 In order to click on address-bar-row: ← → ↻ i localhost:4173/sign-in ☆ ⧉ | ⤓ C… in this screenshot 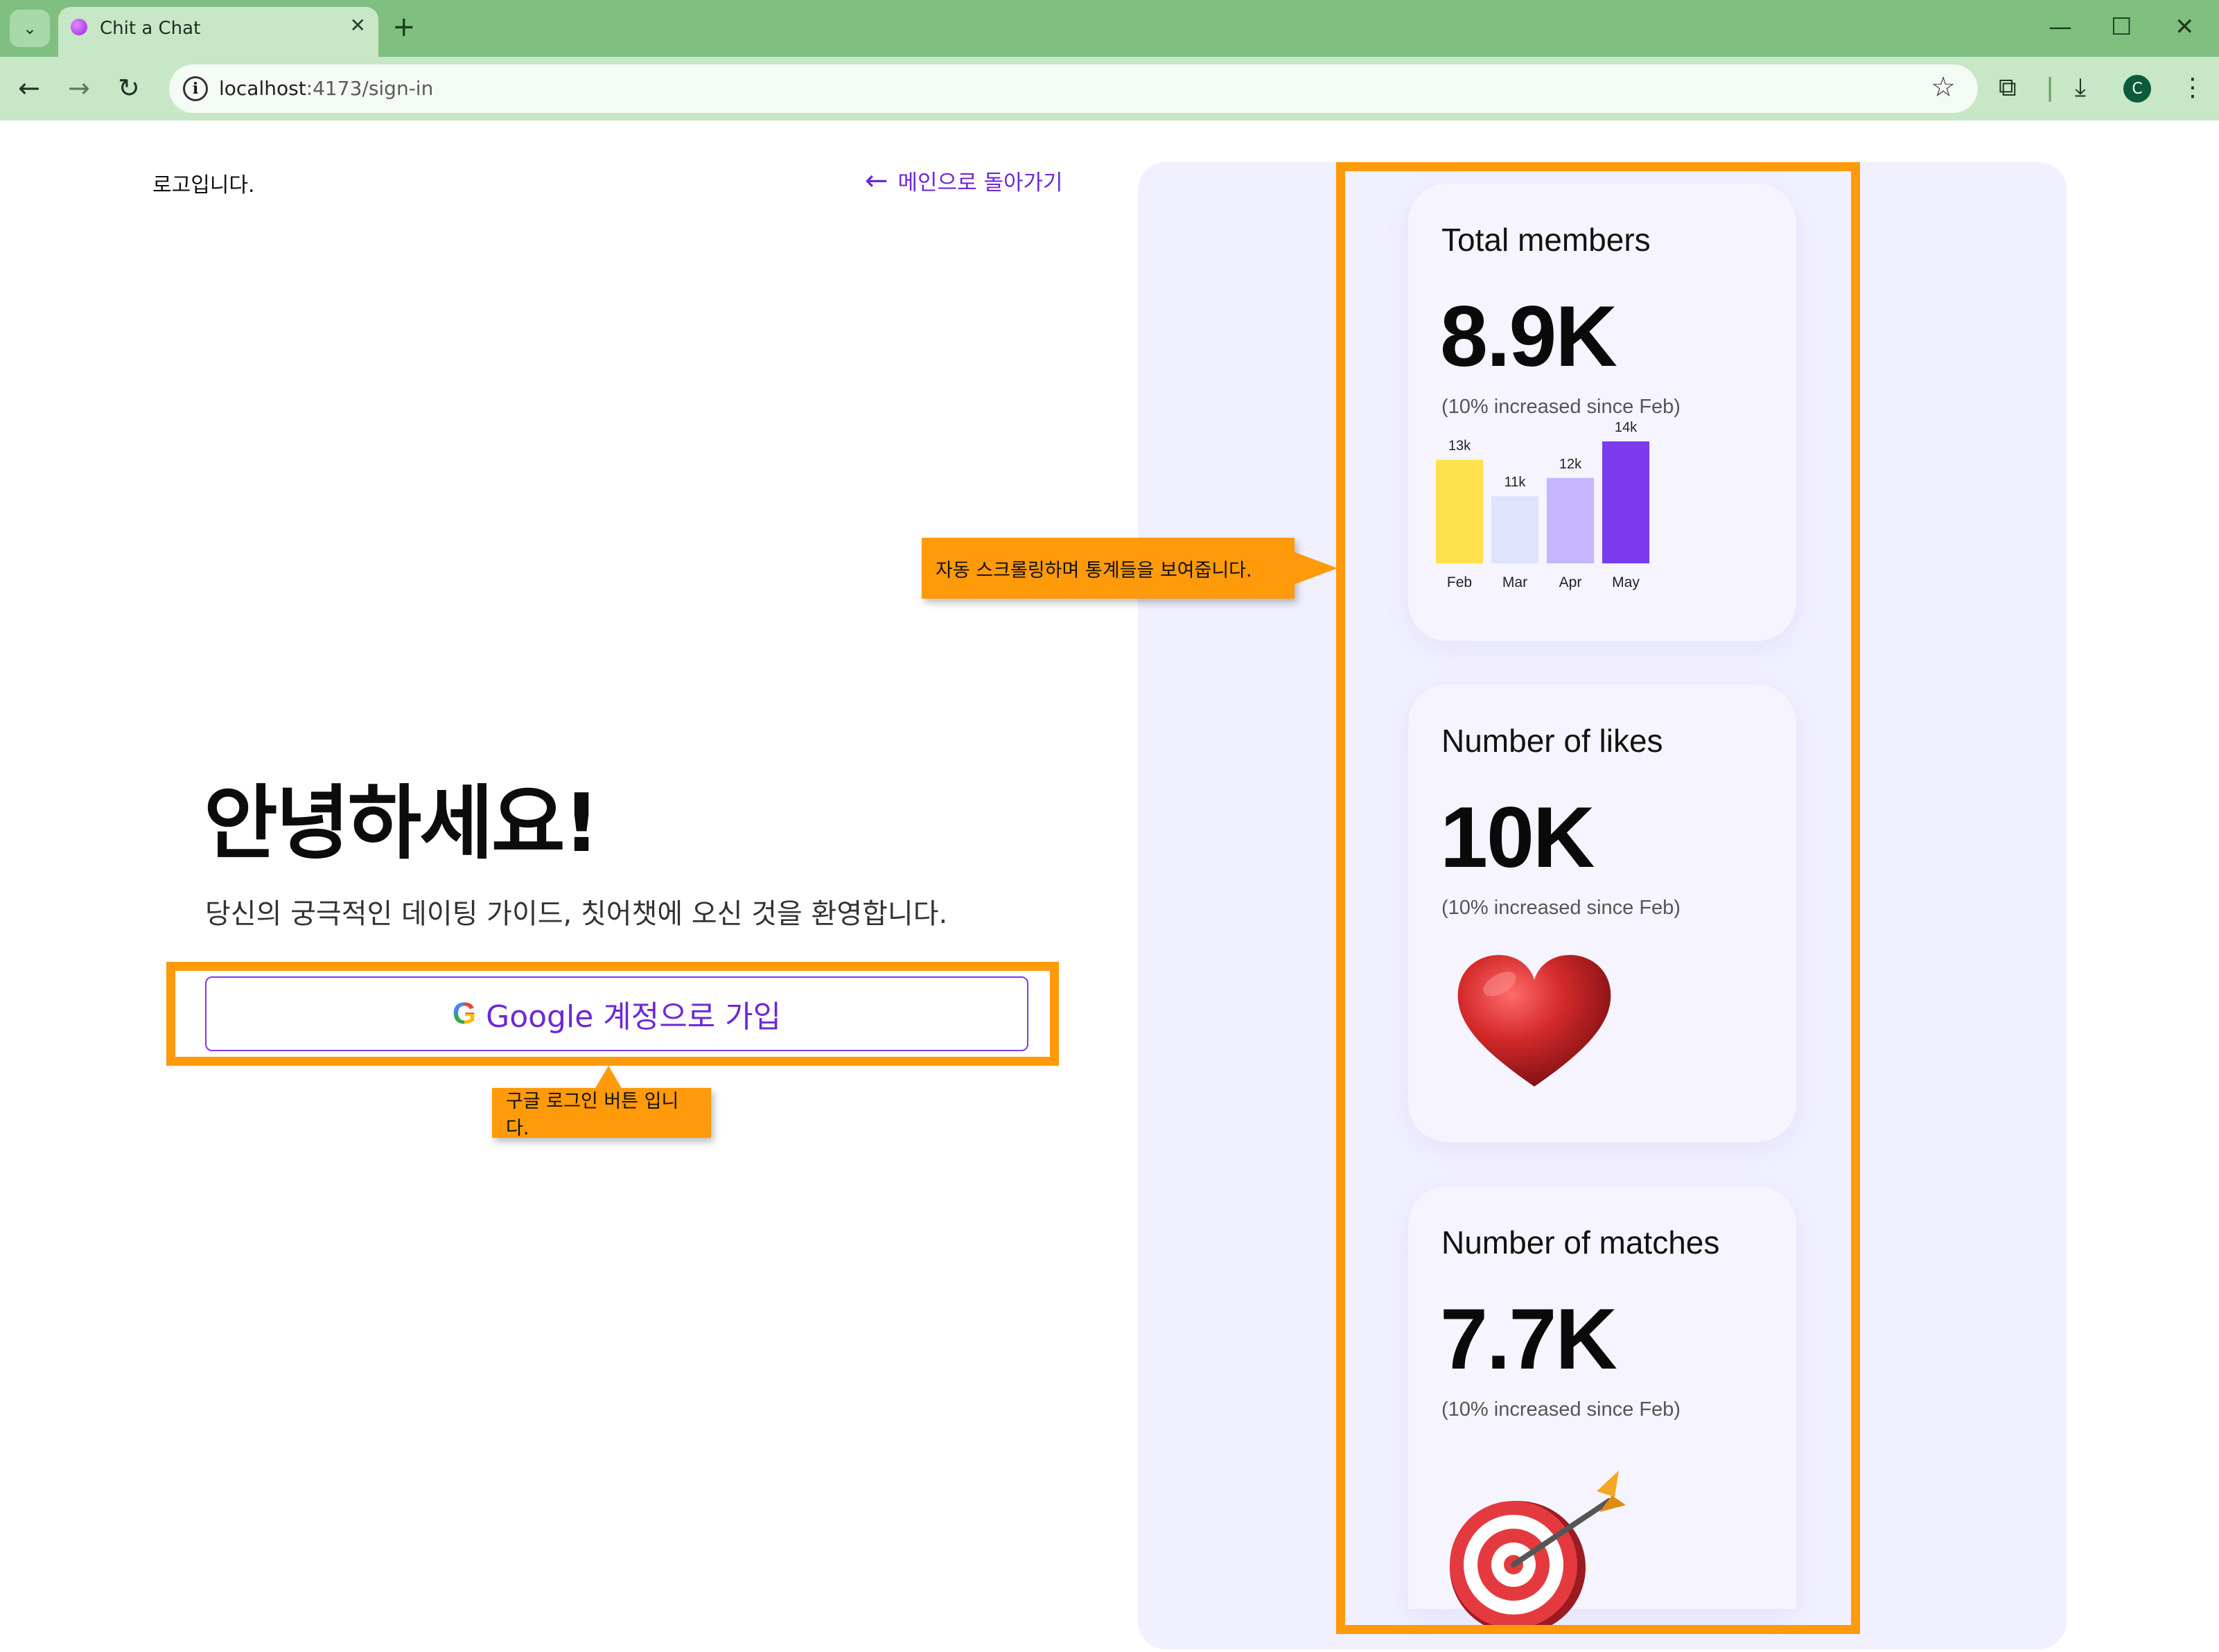, I will do `click(1109, 89)`.